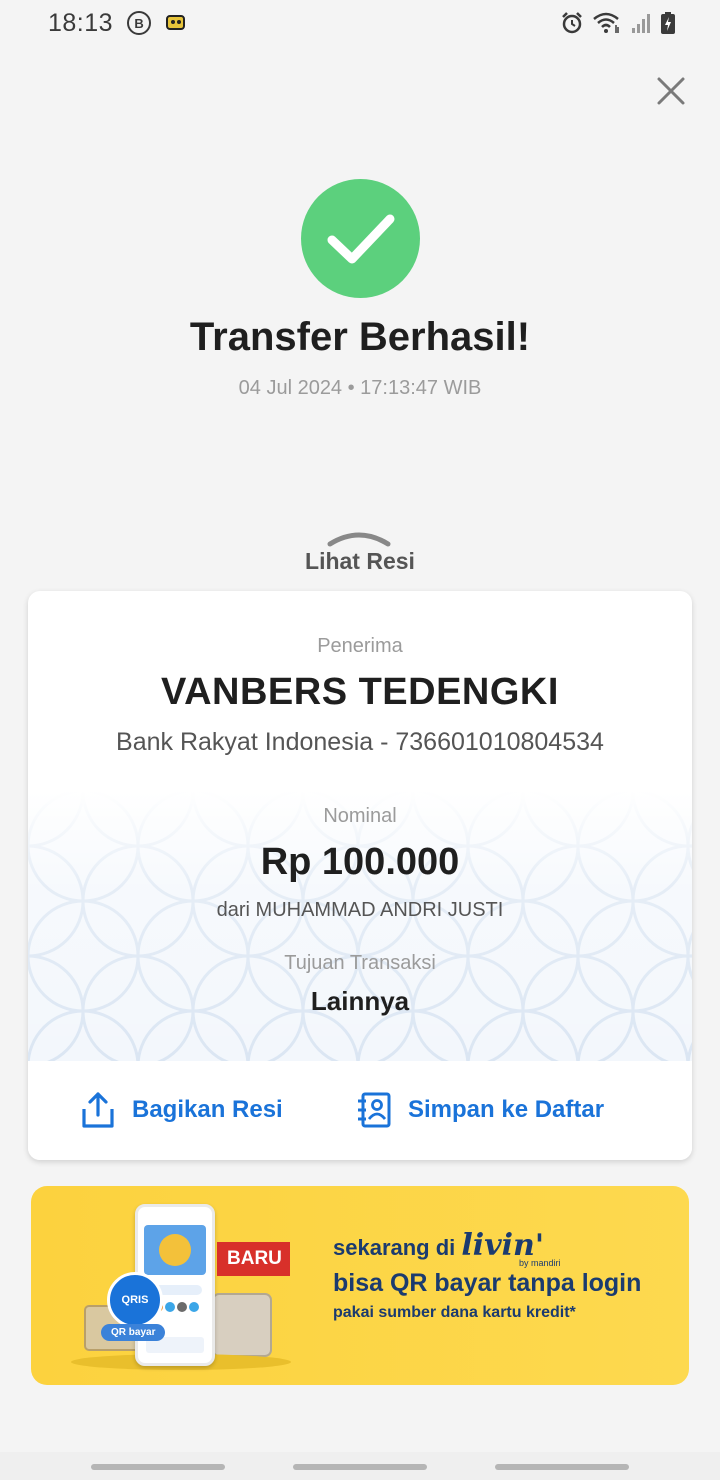  I want to click on new-badge: BARU, so click(253, 1259).